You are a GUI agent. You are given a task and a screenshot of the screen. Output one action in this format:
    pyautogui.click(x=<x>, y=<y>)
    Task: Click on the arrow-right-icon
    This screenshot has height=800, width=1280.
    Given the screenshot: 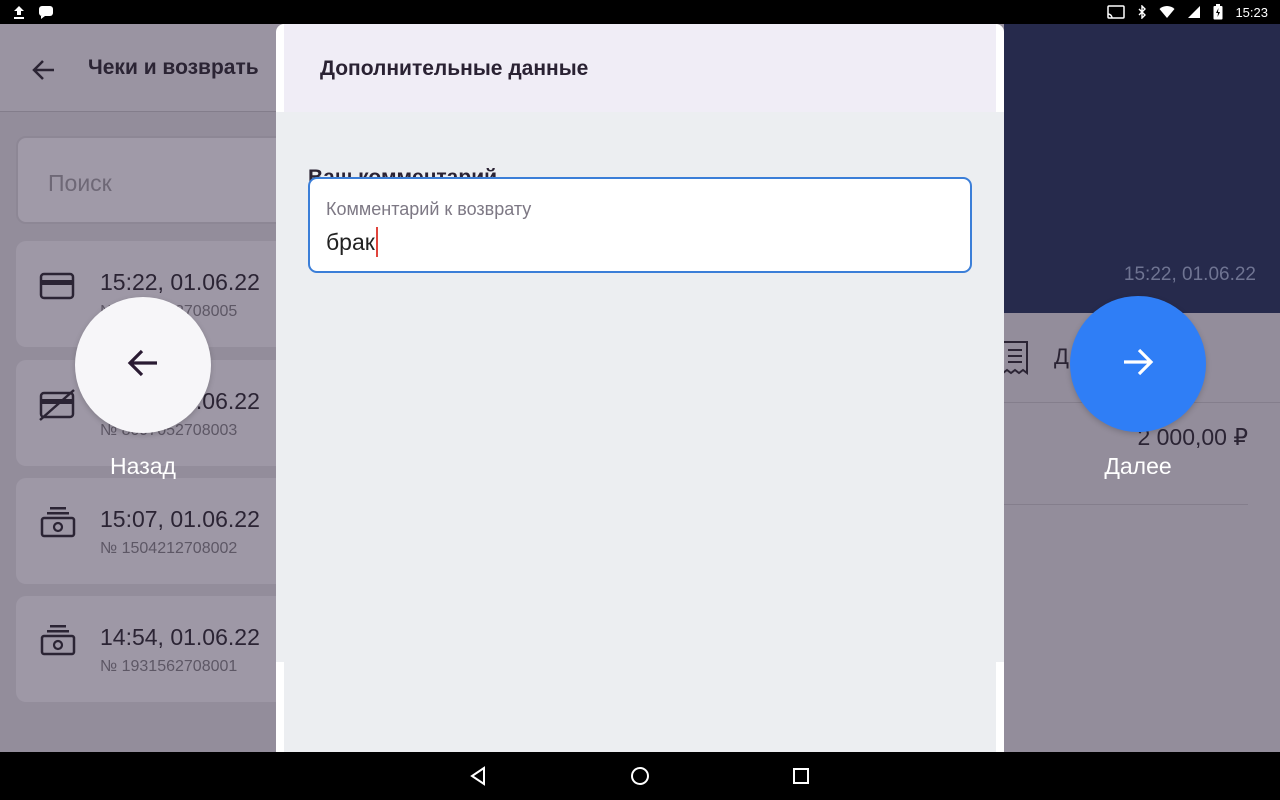 What is the action you would take?
    pyautogui.click(x=1138, y=364)
    